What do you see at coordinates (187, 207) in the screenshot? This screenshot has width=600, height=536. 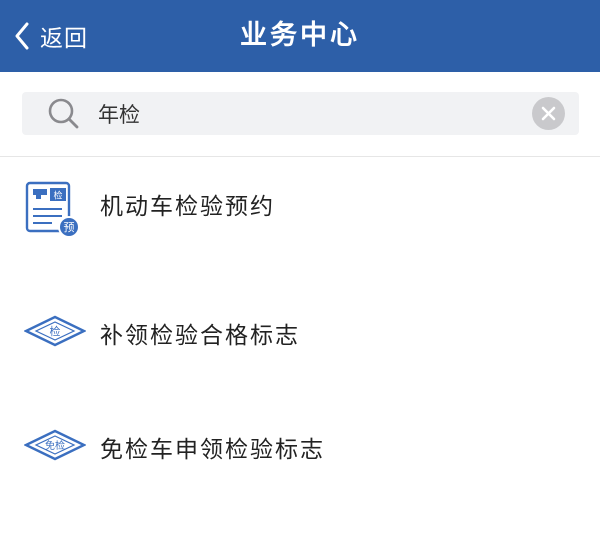 I see `item-label: 机动车检验预约` at bounding box center [187, 207].